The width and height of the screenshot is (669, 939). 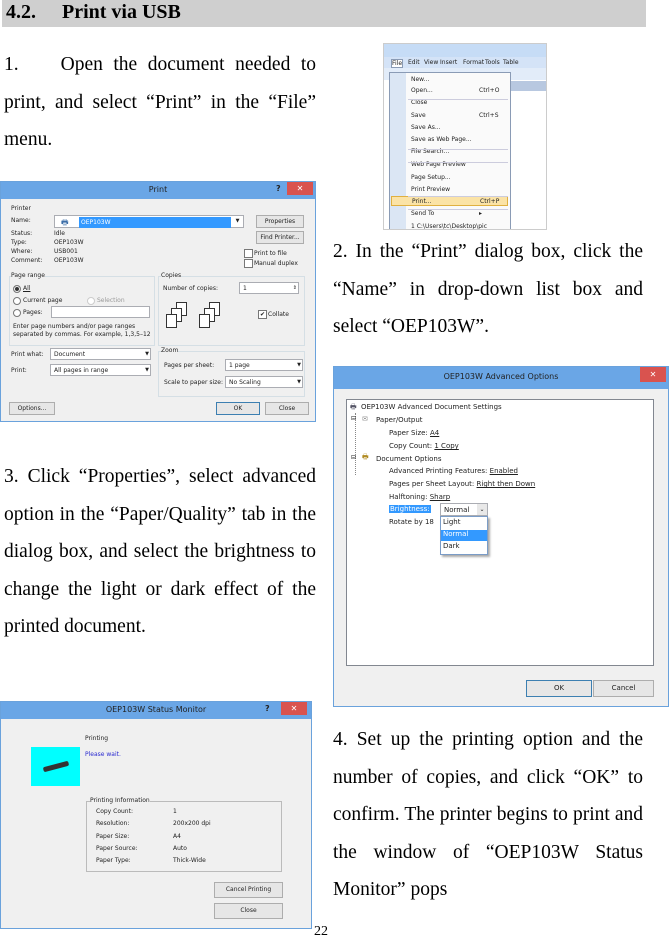 What do you see at coordinates (431, 407) in the screenshot?
I see `tree-root: OEP103W Advanced Document Settings` at bounding box center [431, 407].